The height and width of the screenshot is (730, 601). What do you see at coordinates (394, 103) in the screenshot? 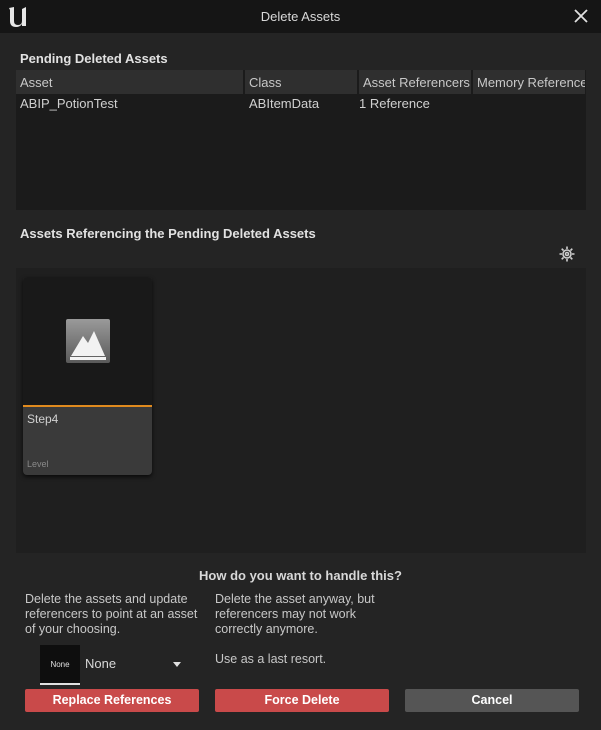
I see `cell-referencers: 1 Reference` at bounding box center [394, 103].